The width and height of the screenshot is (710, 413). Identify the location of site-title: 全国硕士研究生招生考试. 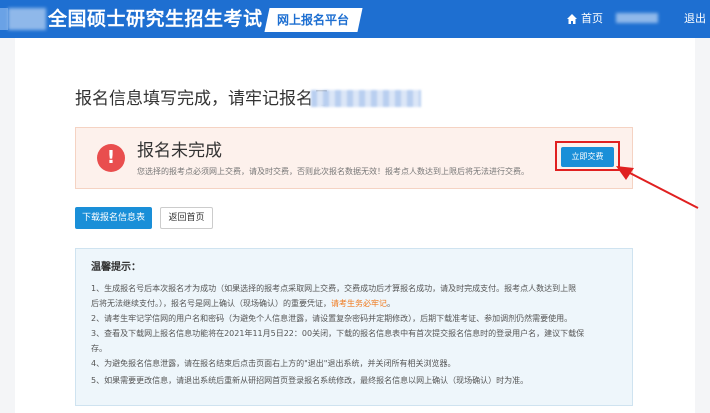
(155, 19).